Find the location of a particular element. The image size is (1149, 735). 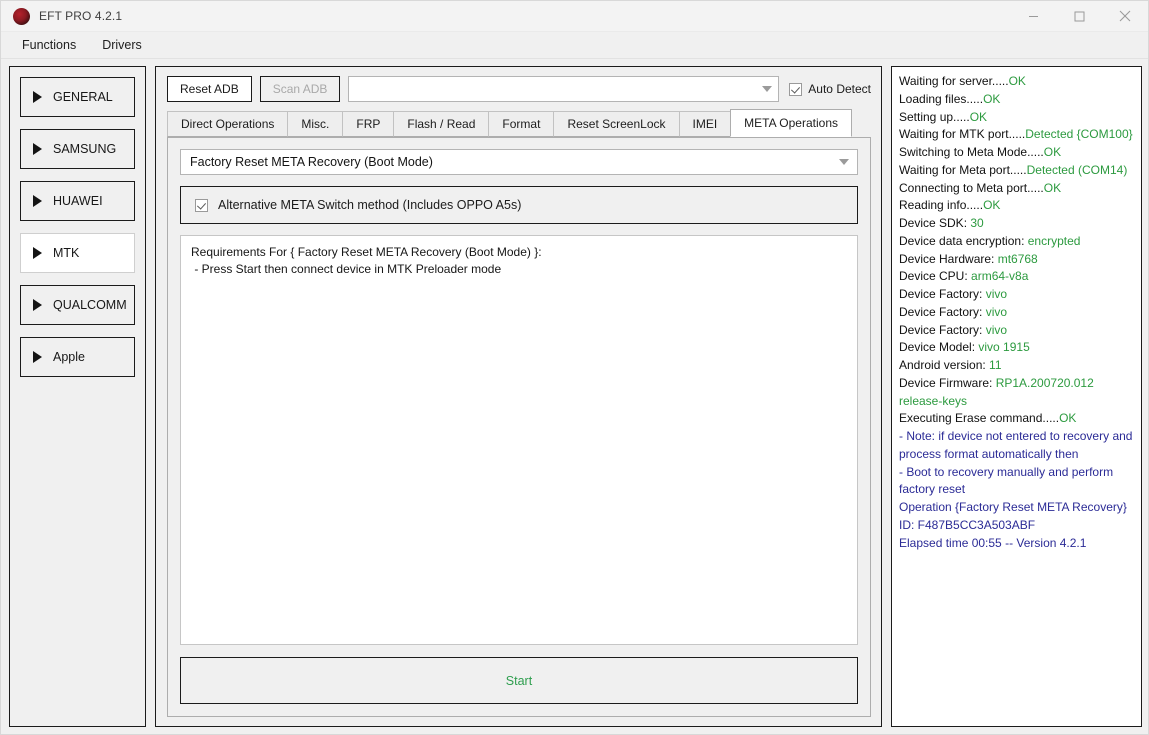

title-bar: EFT PRO 4.2.1 is located at coordinates (574, 16).